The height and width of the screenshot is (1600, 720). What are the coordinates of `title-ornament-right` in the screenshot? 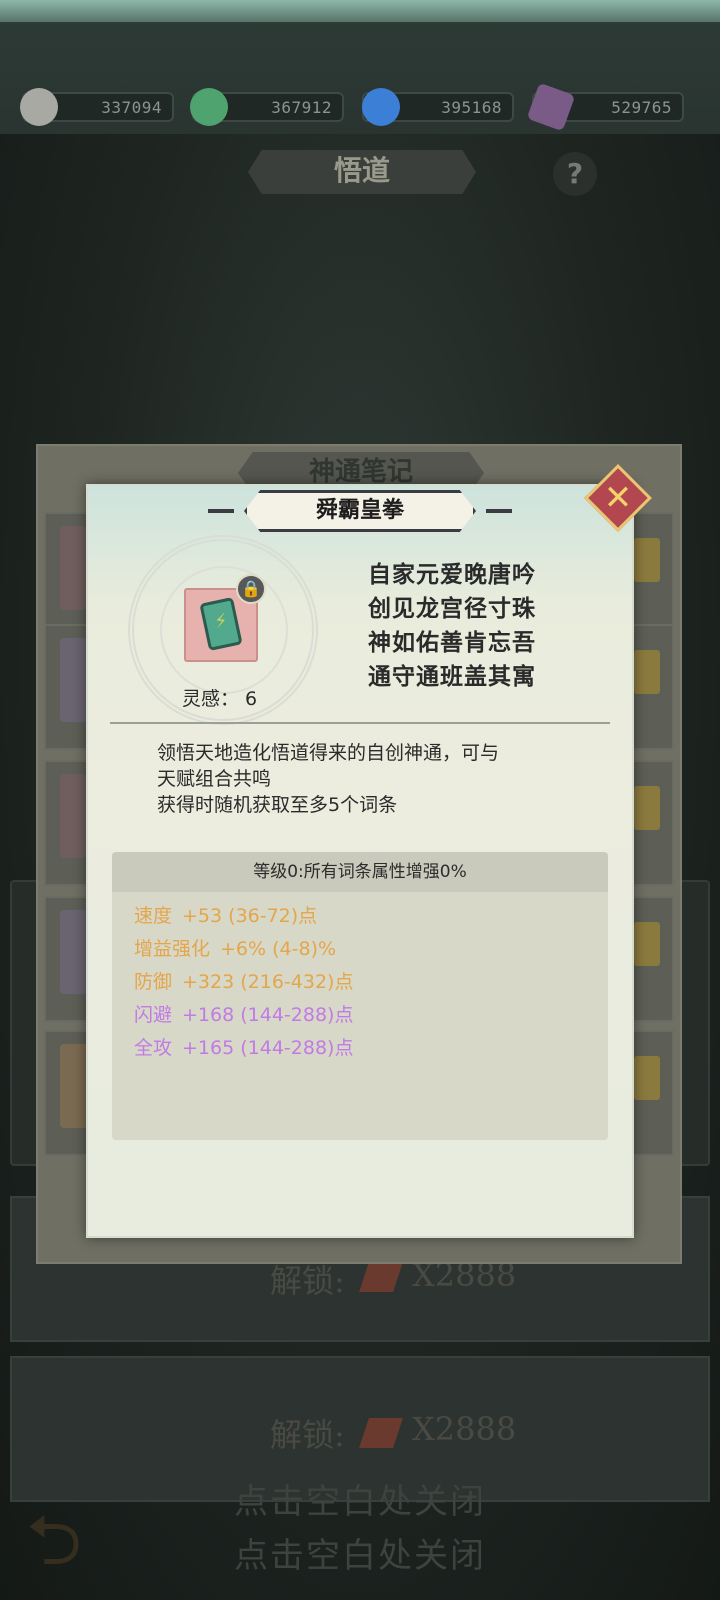 It's located at (499, 511).